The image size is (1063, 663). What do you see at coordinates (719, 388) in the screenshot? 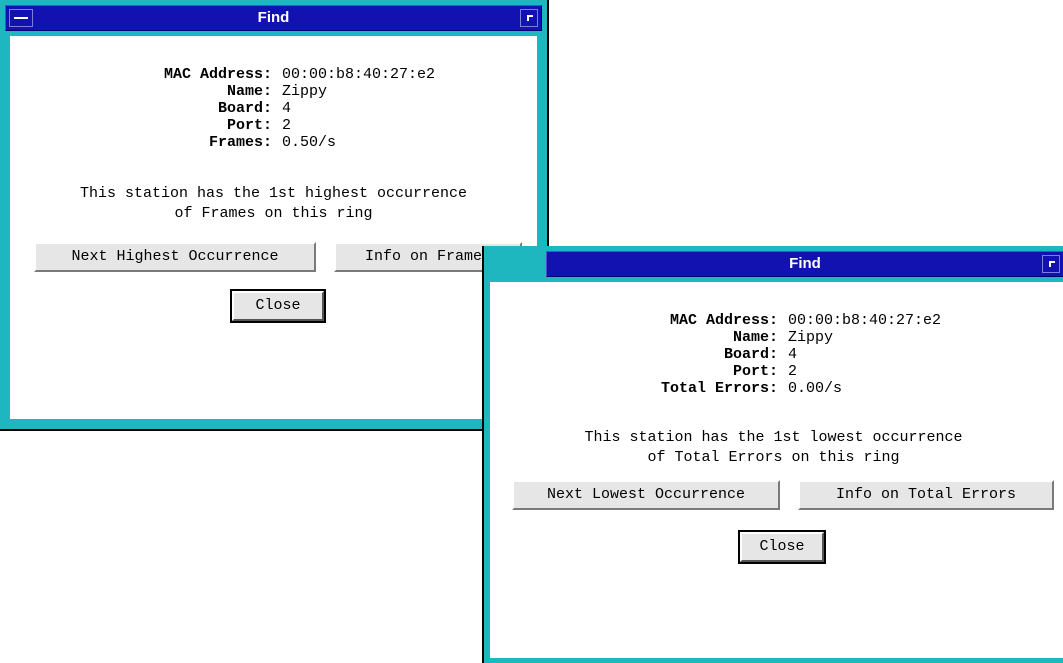
I see `field-label: Total Errors:` at bounding box center [719, 388].